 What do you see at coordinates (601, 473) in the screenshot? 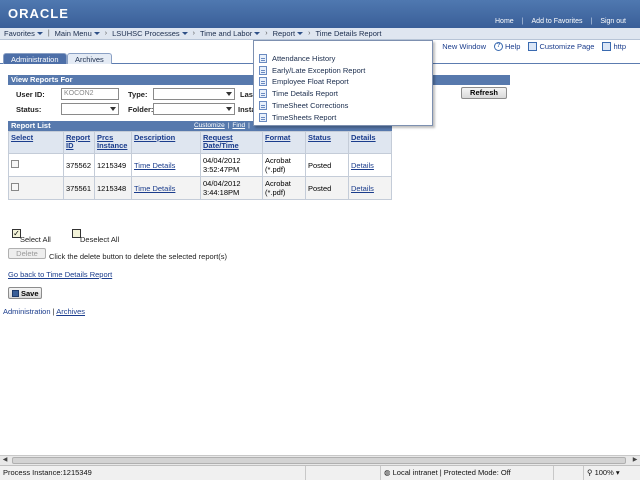
I see `zoom-level: ⚲ 100% ▾` at bounding box center [601, 473].